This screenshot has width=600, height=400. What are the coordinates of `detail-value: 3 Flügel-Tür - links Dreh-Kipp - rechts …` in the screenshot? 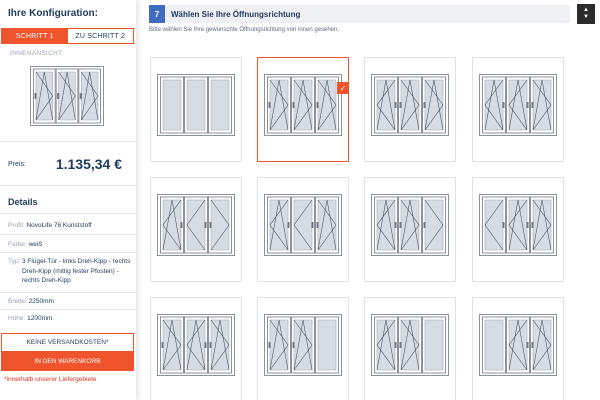 It's located at (76, 271).